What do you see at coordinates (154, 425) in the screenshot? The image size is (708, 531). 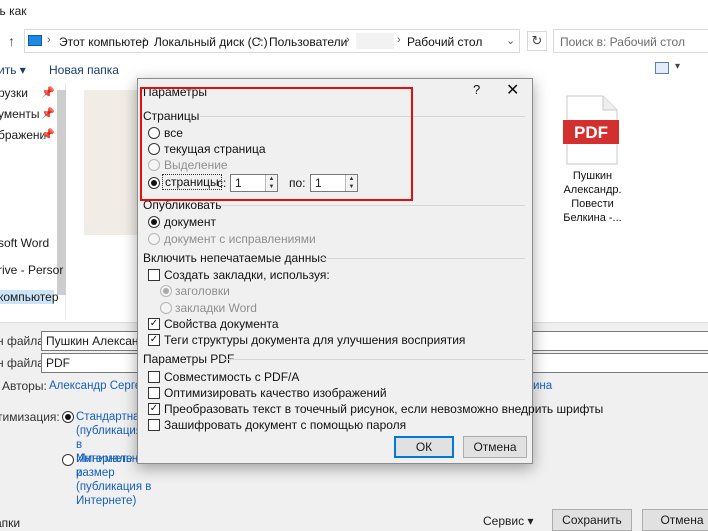 I see `encrypt-checkbox` at bounding box center [154, 425].